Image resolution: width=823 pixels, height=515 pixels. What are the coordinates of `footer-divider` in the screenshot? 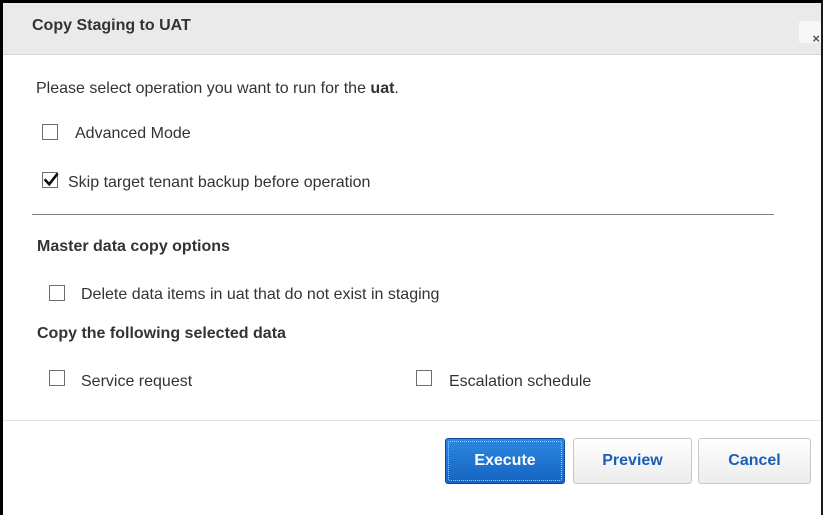 It's located at (412, 420).